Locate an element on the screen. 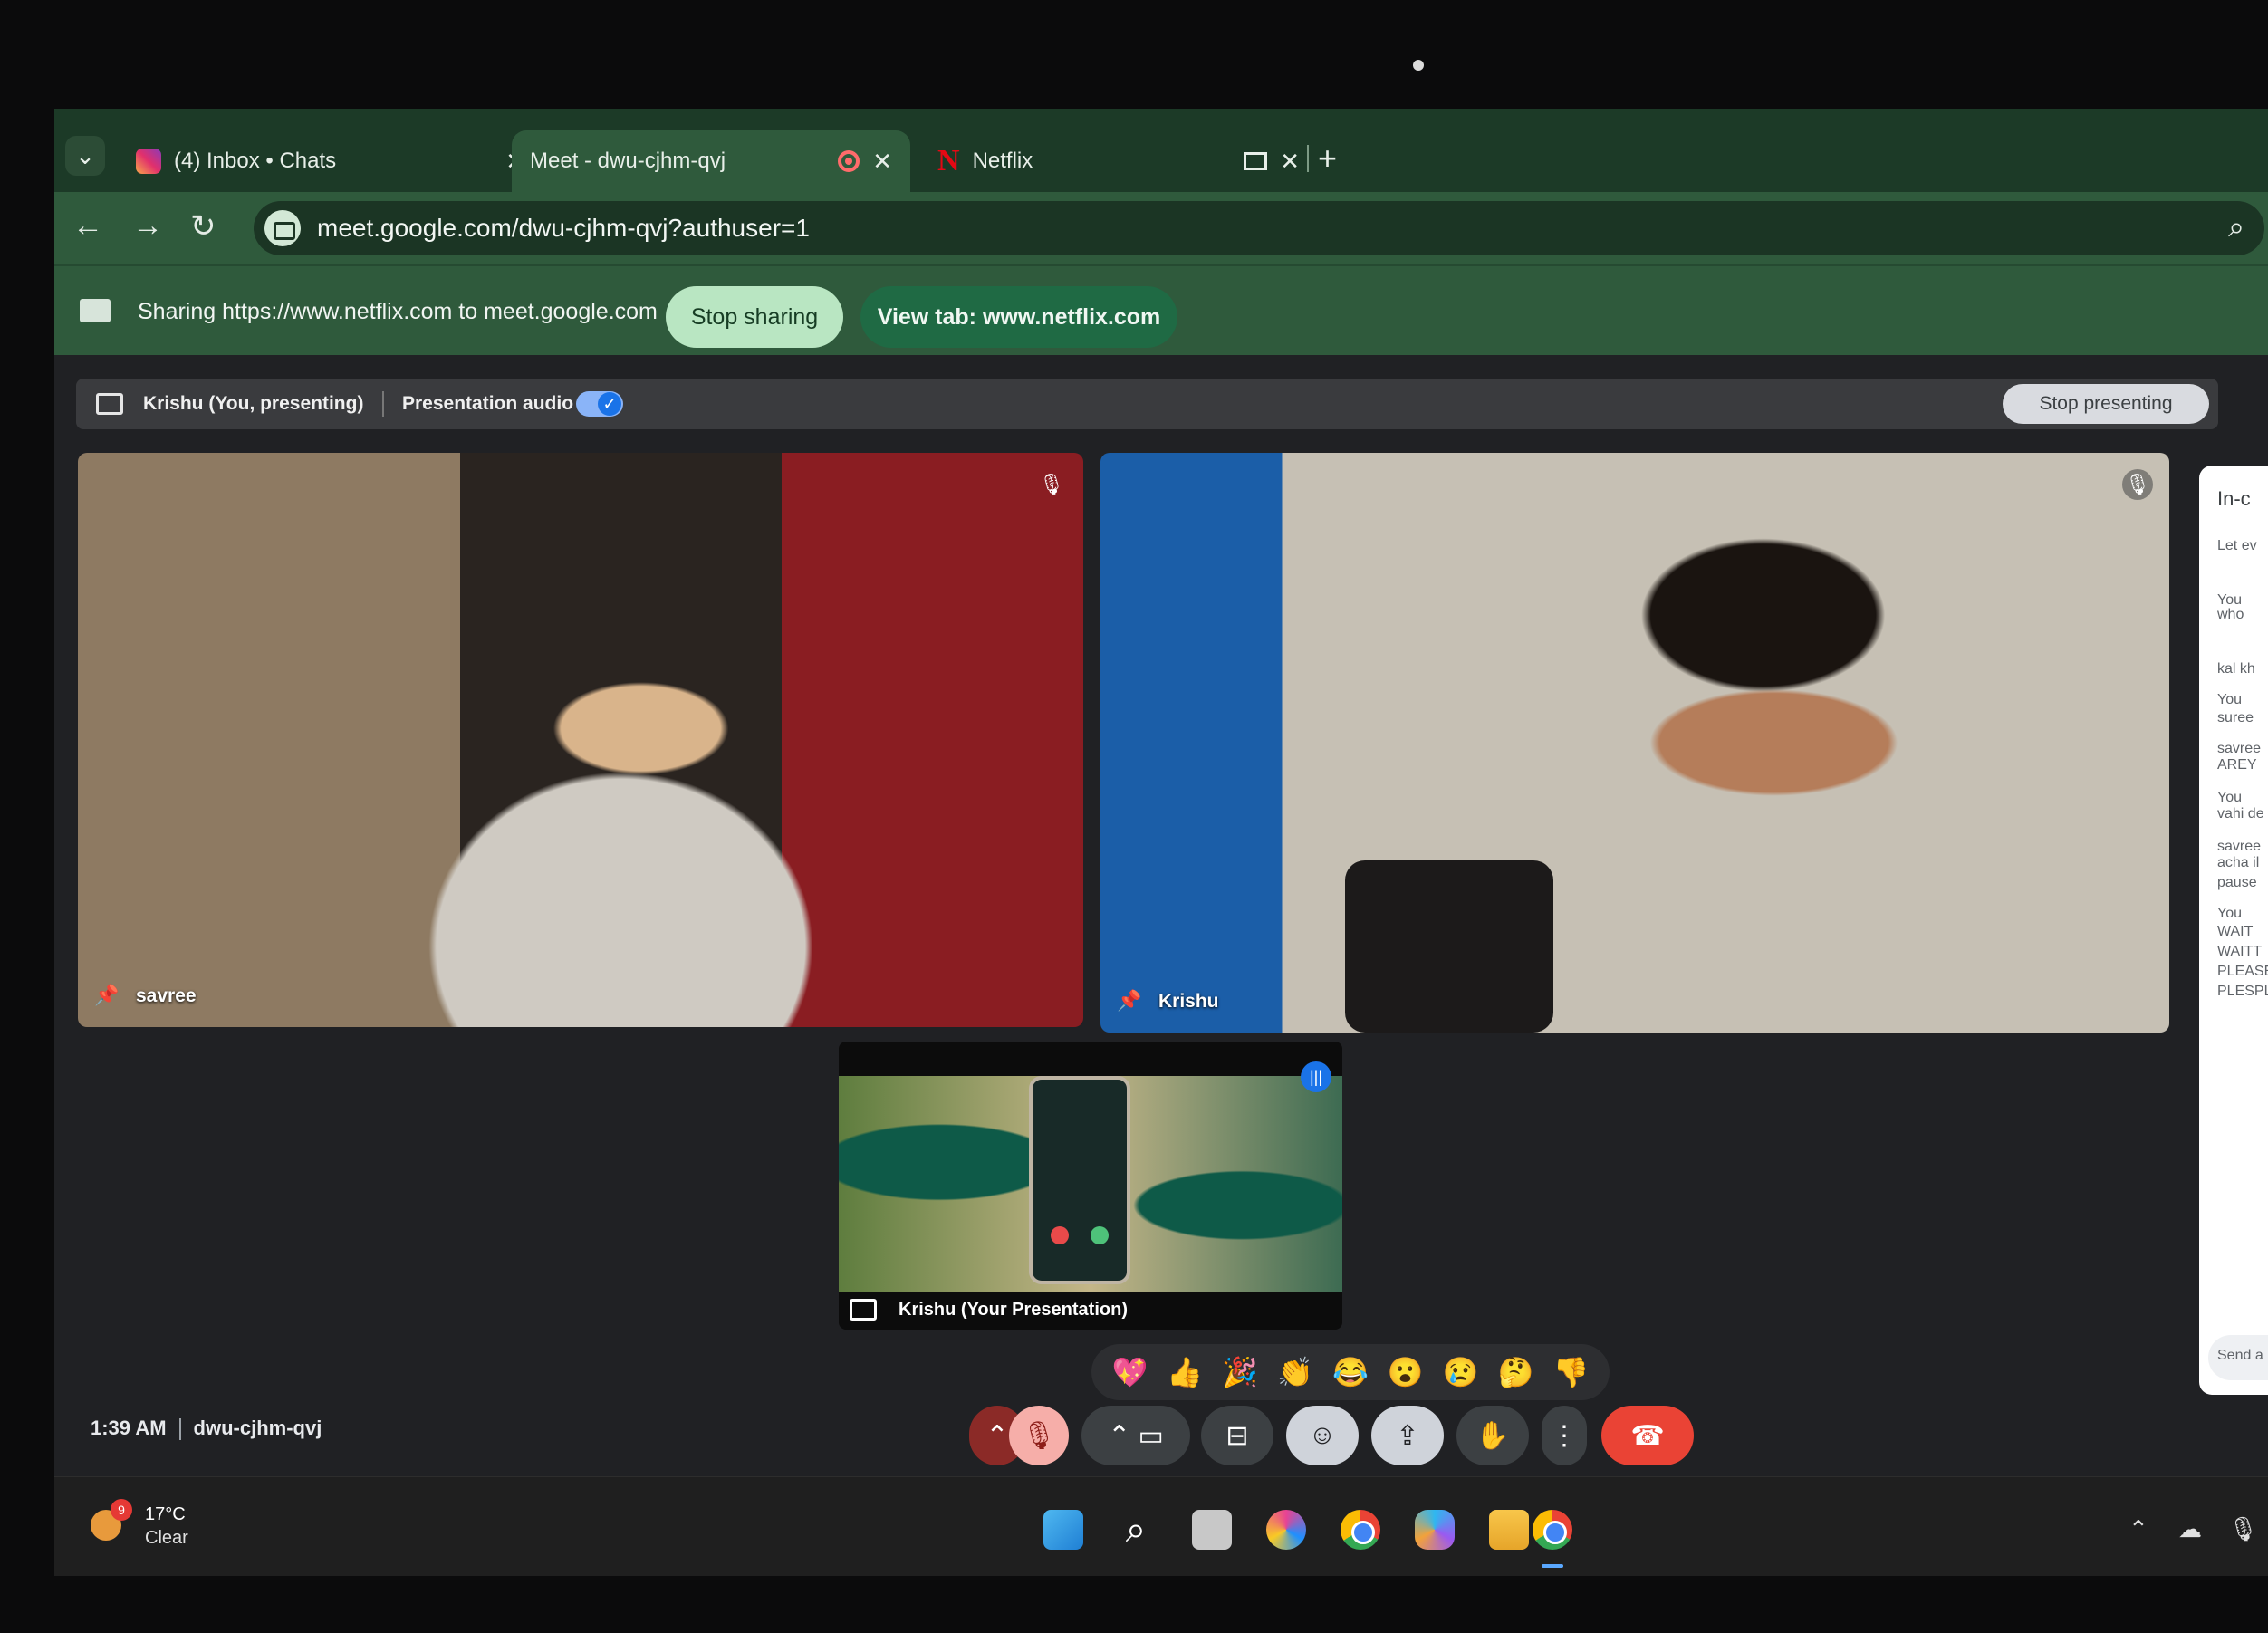 This screenshot has height=1633, width=2268. microphone-icon: 🎙 is located at coordinates (2243, 1529).